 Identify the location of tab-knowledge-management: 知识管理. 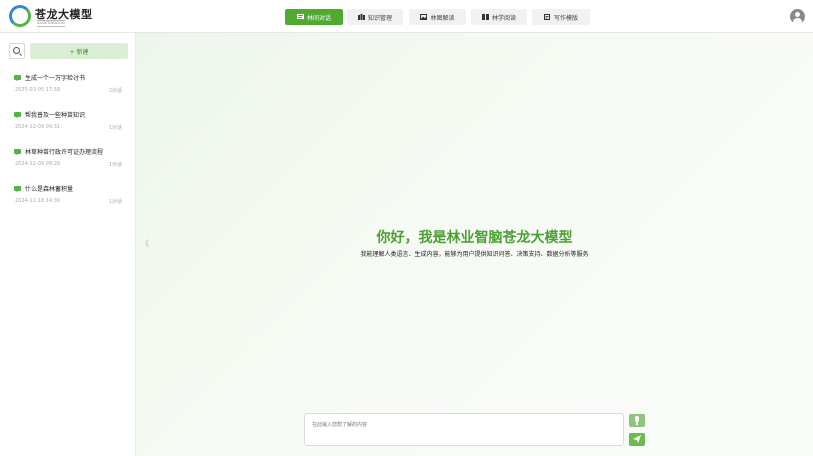
(375, 17).